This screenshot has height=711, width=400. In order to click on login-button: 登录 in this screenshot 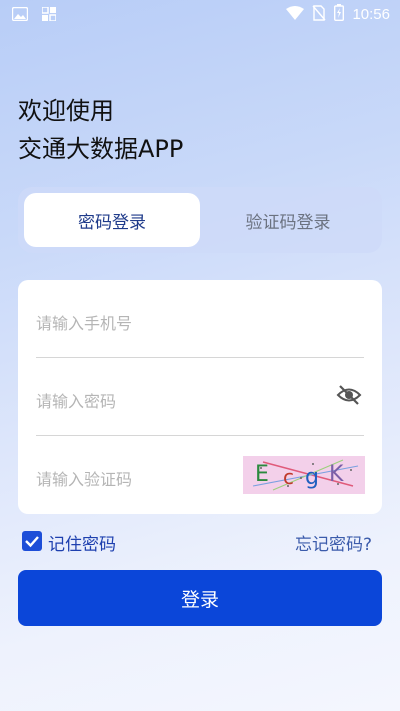, I will do `click(200, 598)`.